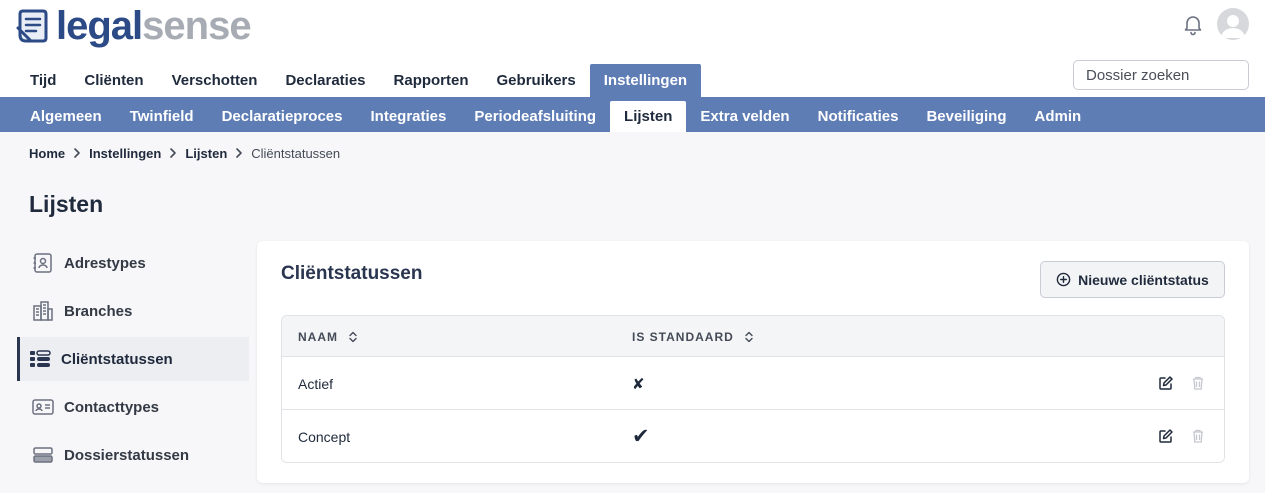  I want to click on new-client-status-button: Nieuwe cliëntstatus, so click(1132, 279).